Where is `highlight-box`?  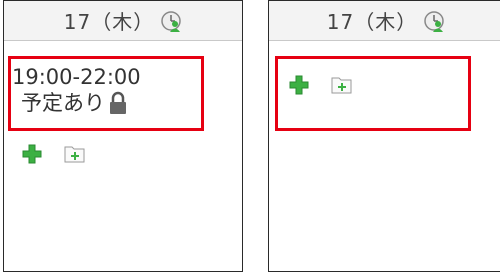 highlight-box is located at coordinates (106, 93).